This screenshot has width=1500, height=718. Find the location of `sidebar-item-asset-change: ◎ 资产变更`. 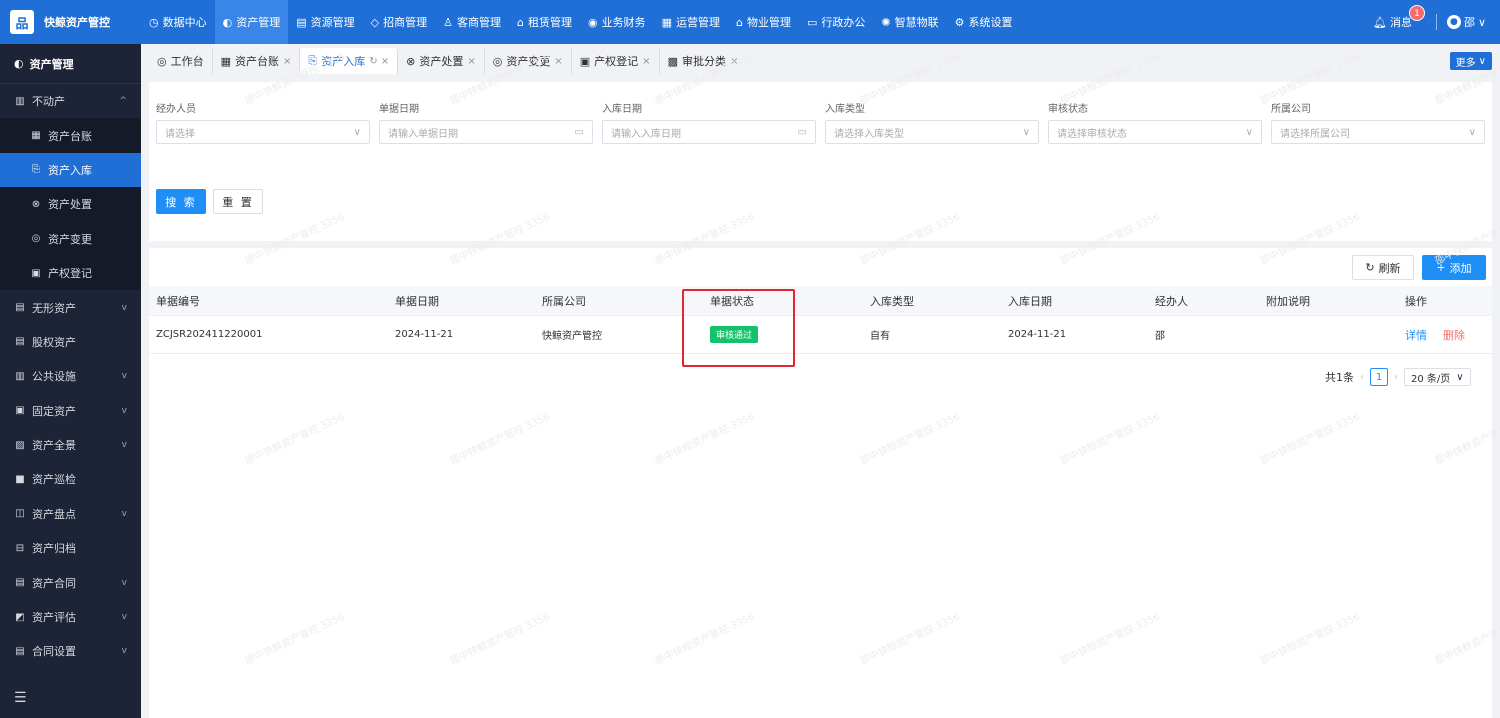

sidebar-item-asset-change: ◎ 资产变更 is located at coordinates (70, 238).